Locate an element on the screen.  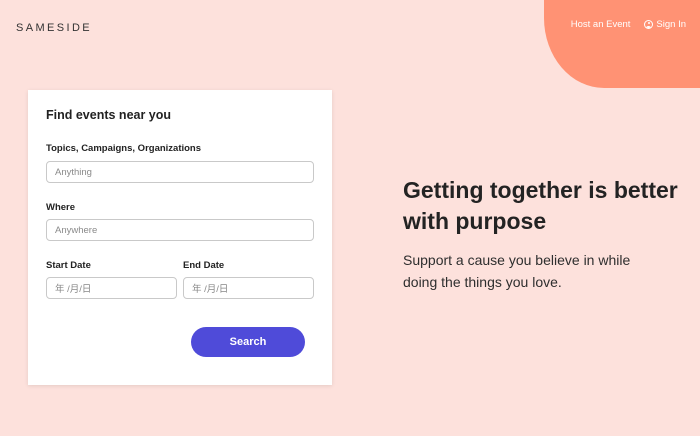
hero-title: Getting together is better with purpose is located at coordinates (540, 205).